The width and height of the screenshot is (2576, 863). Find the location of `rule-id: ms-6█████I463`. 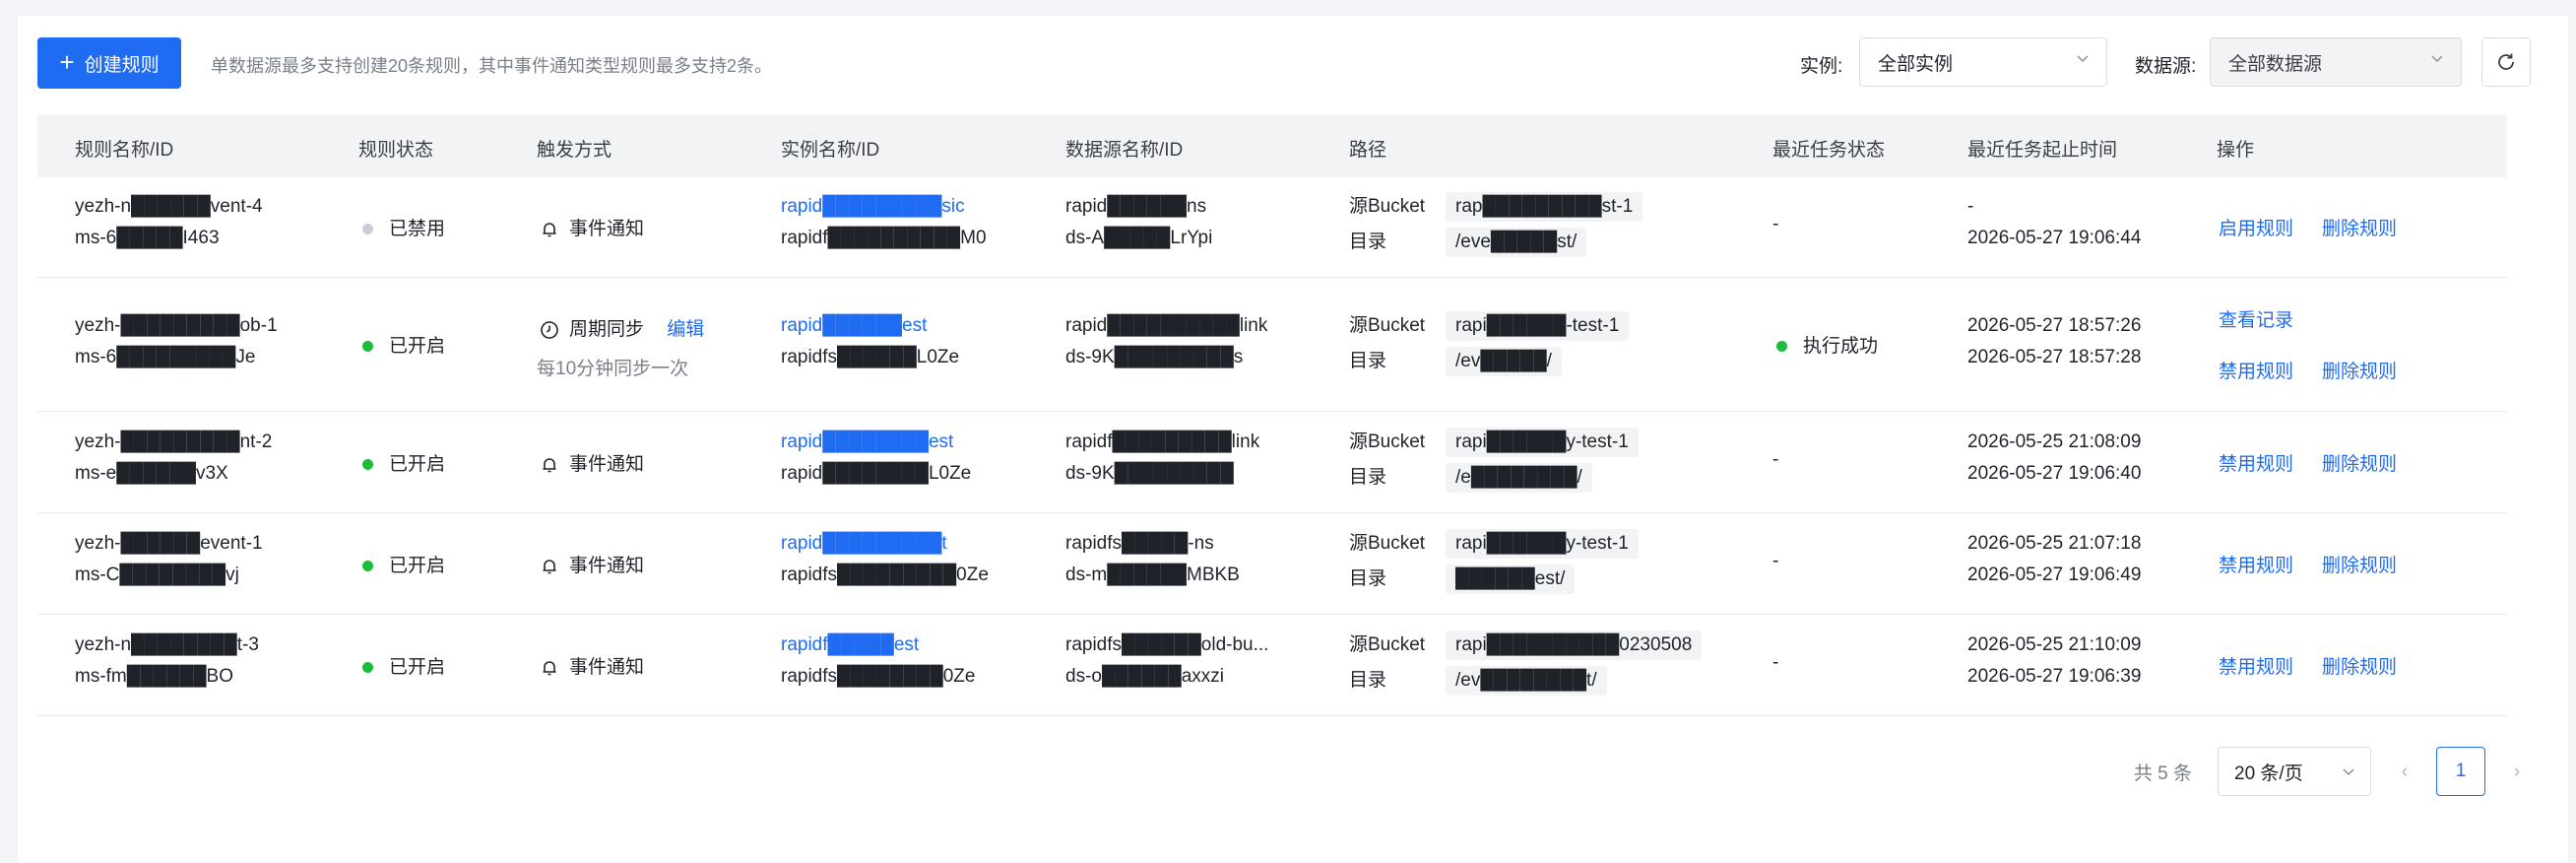

rule-id: ms-6█████I463 is located at coordinates (147, 238).